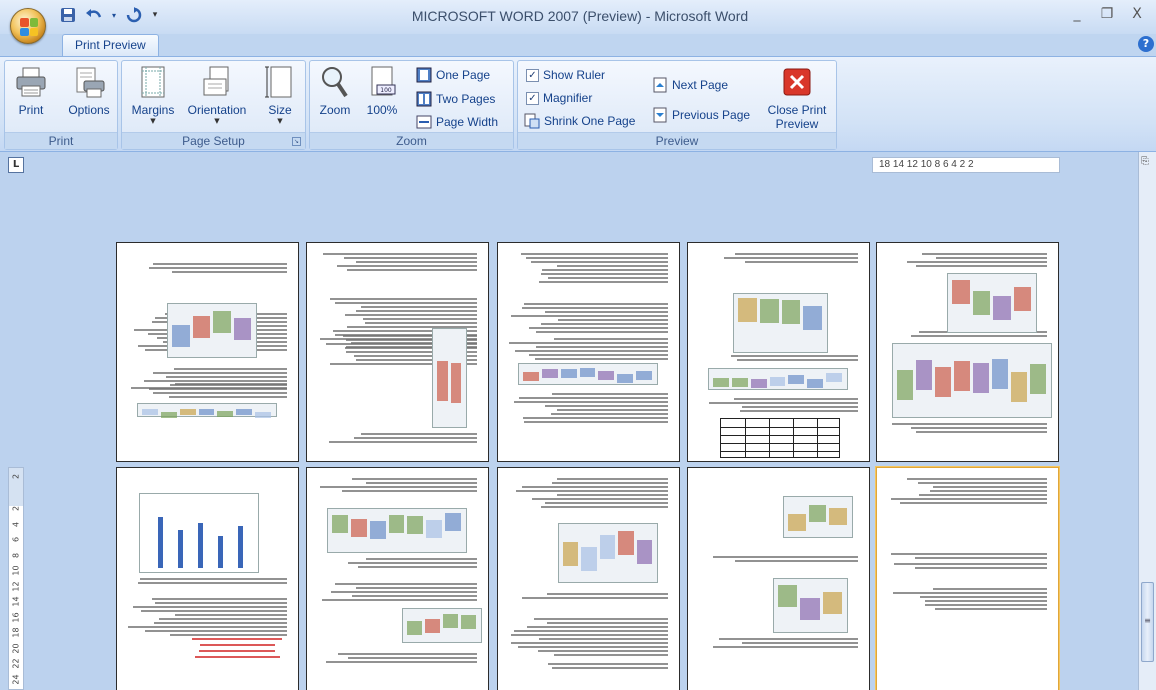 This screenshot has width=1156, height=690. I want to click on previous-page-icon, so click(660, 115).